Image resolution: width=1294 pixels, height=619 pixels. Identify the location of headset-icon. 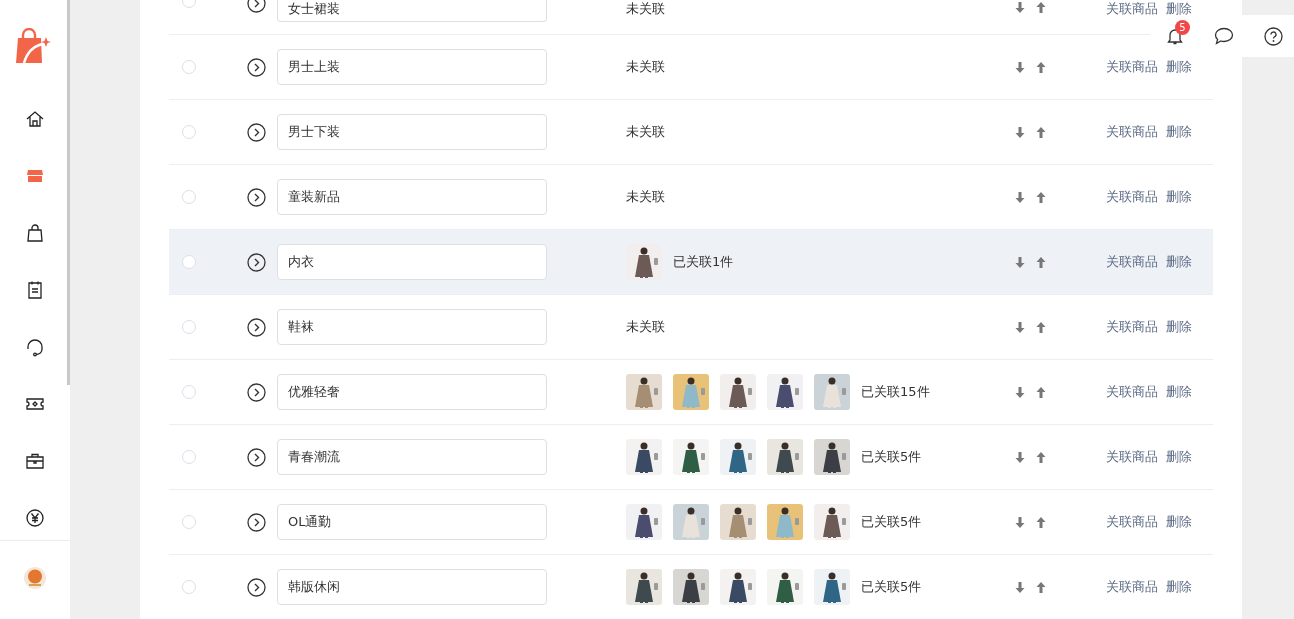
(35, 346).